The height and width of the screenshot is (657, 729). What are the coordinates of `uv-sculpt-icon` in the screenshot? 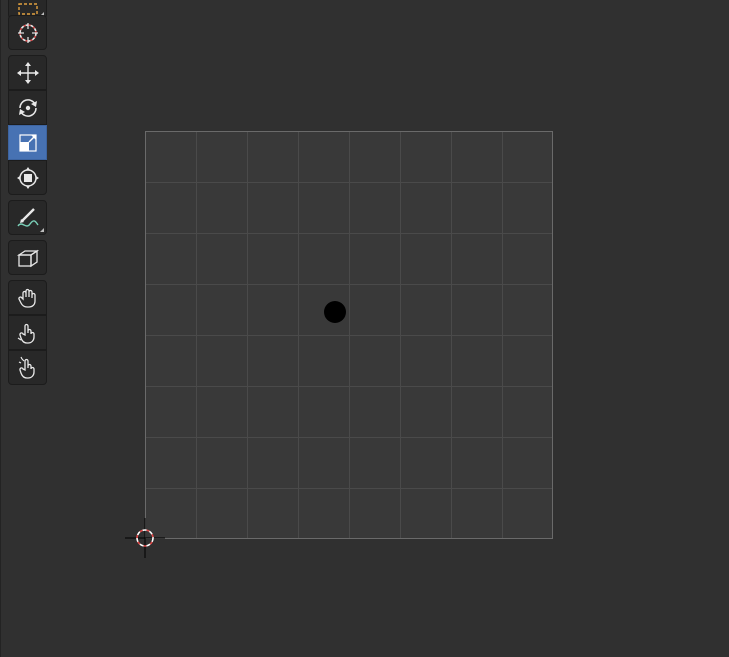 It's located at (26, 367).